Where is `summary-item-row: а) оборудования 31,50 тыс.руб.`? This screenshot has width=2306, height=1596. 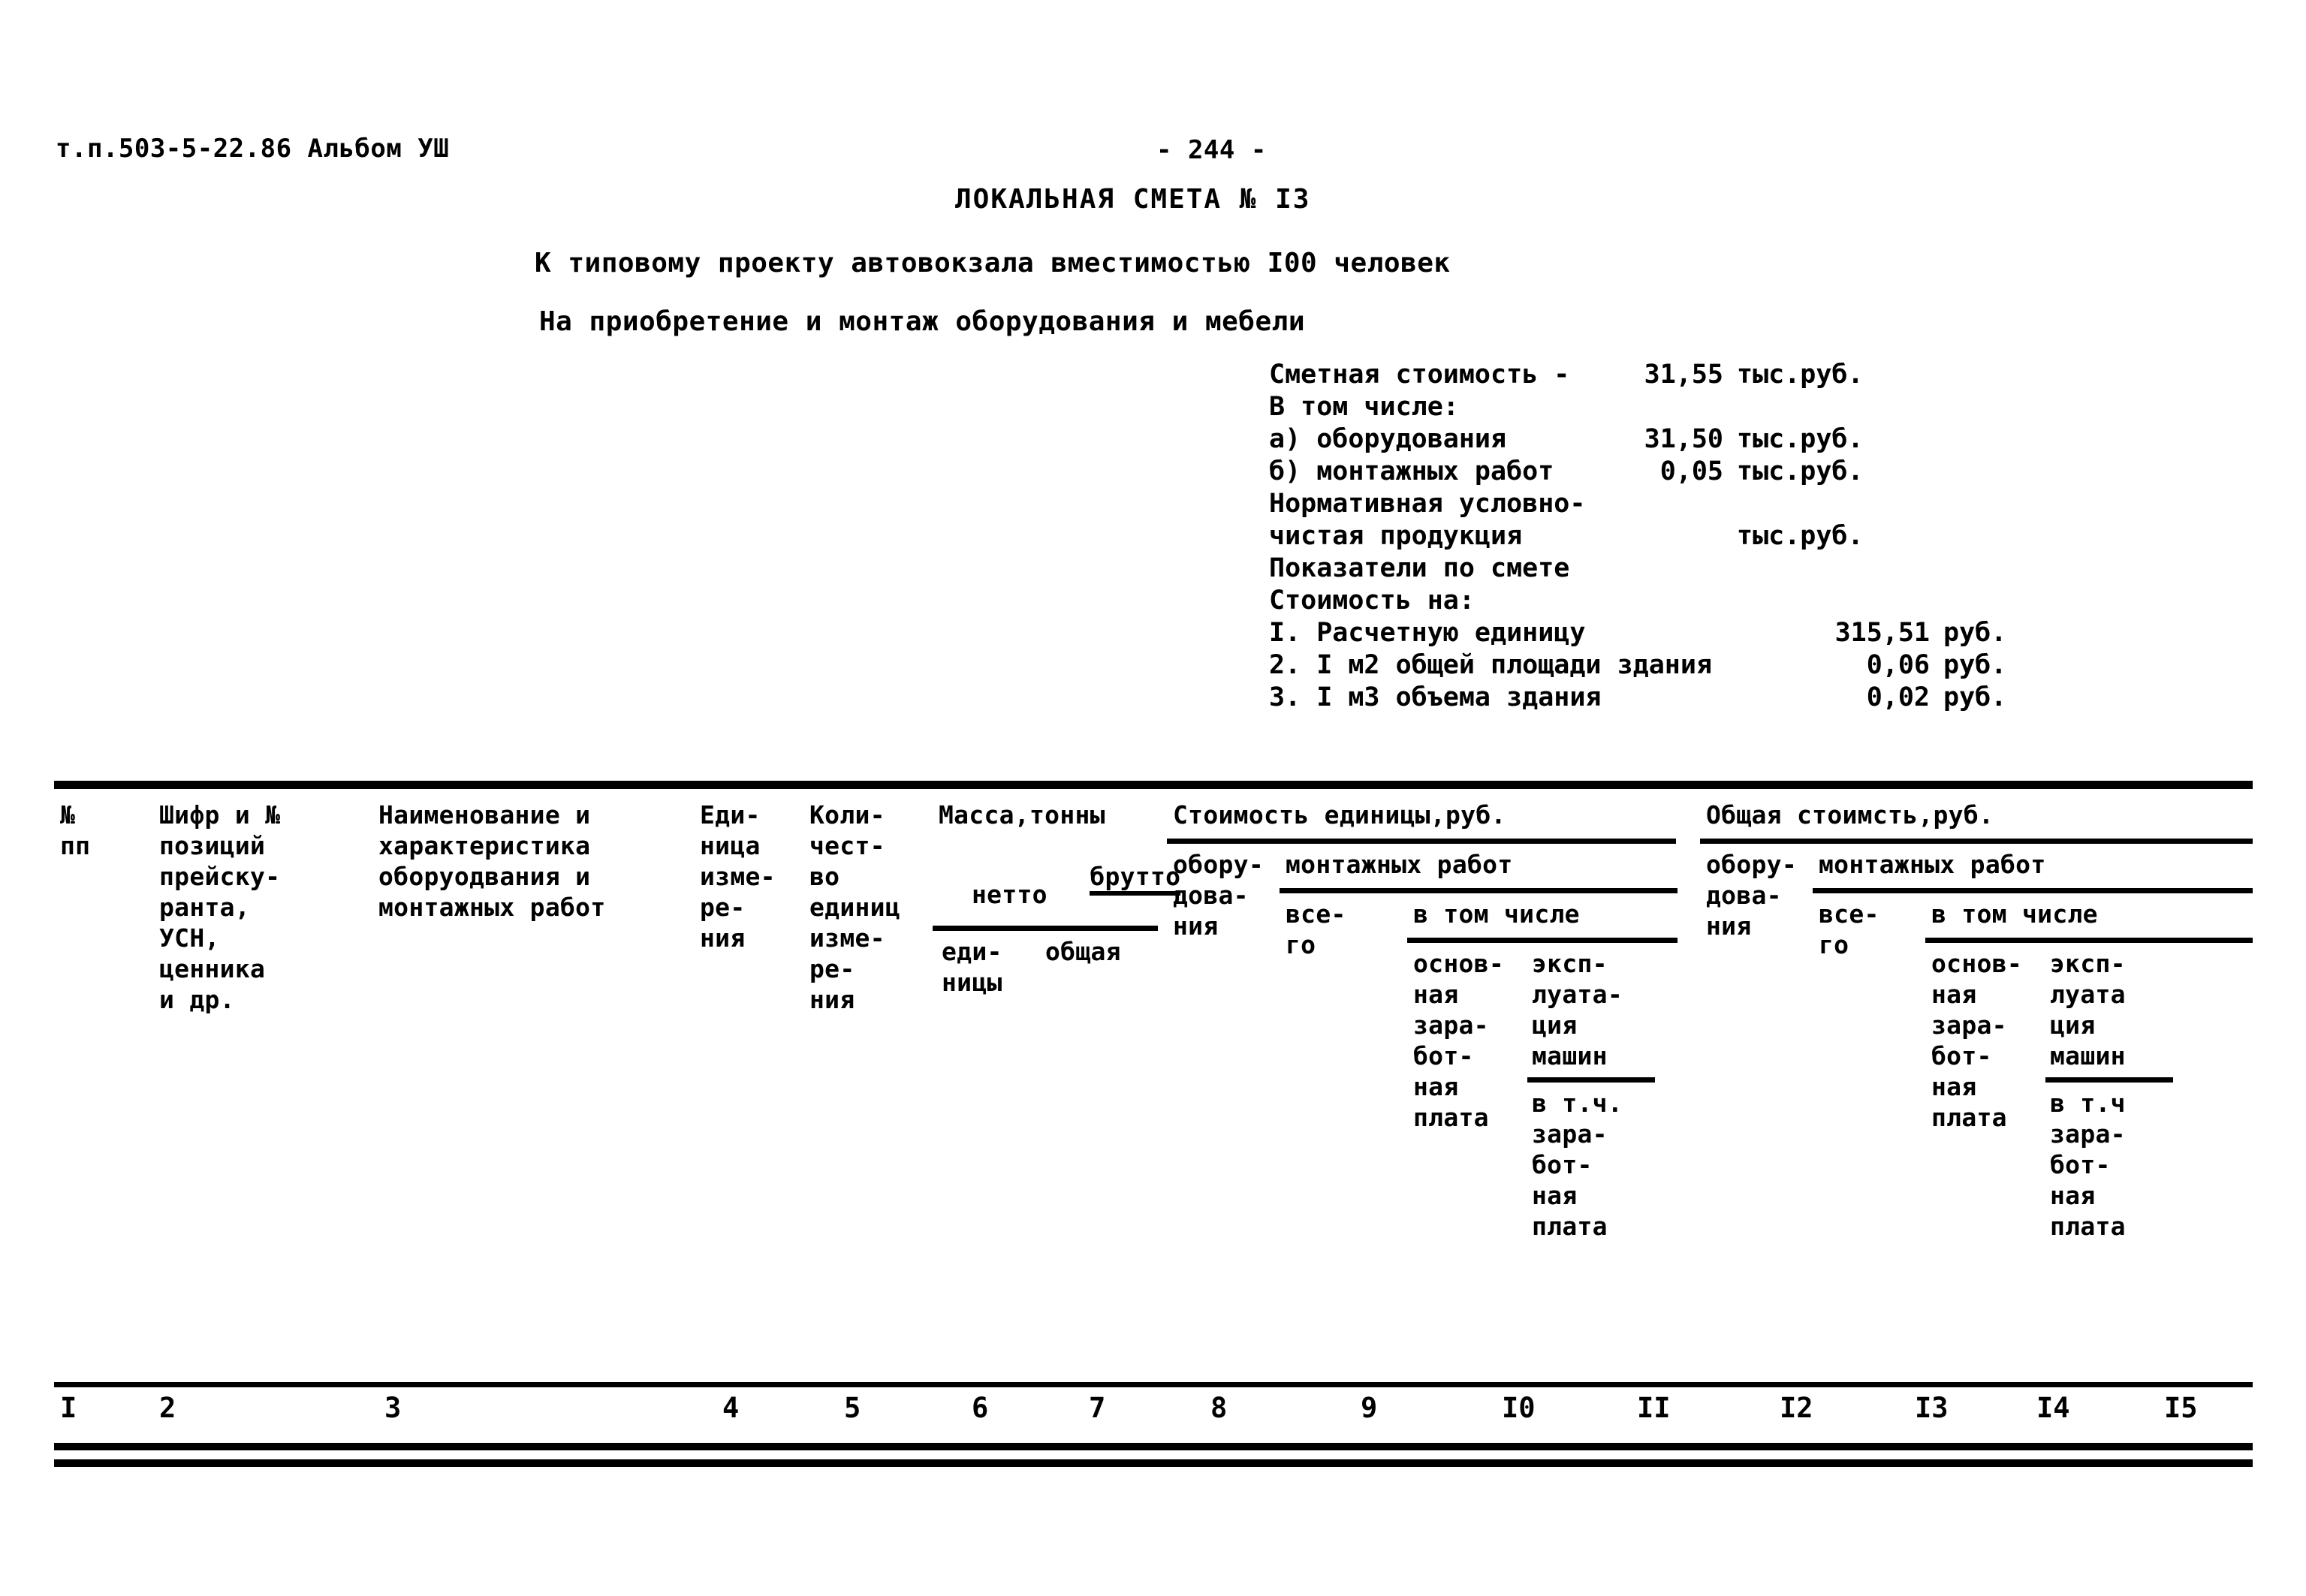 summary-item-row: а) оборудования 31,50 тыс.руб. is located at coordinates (1764, 439).